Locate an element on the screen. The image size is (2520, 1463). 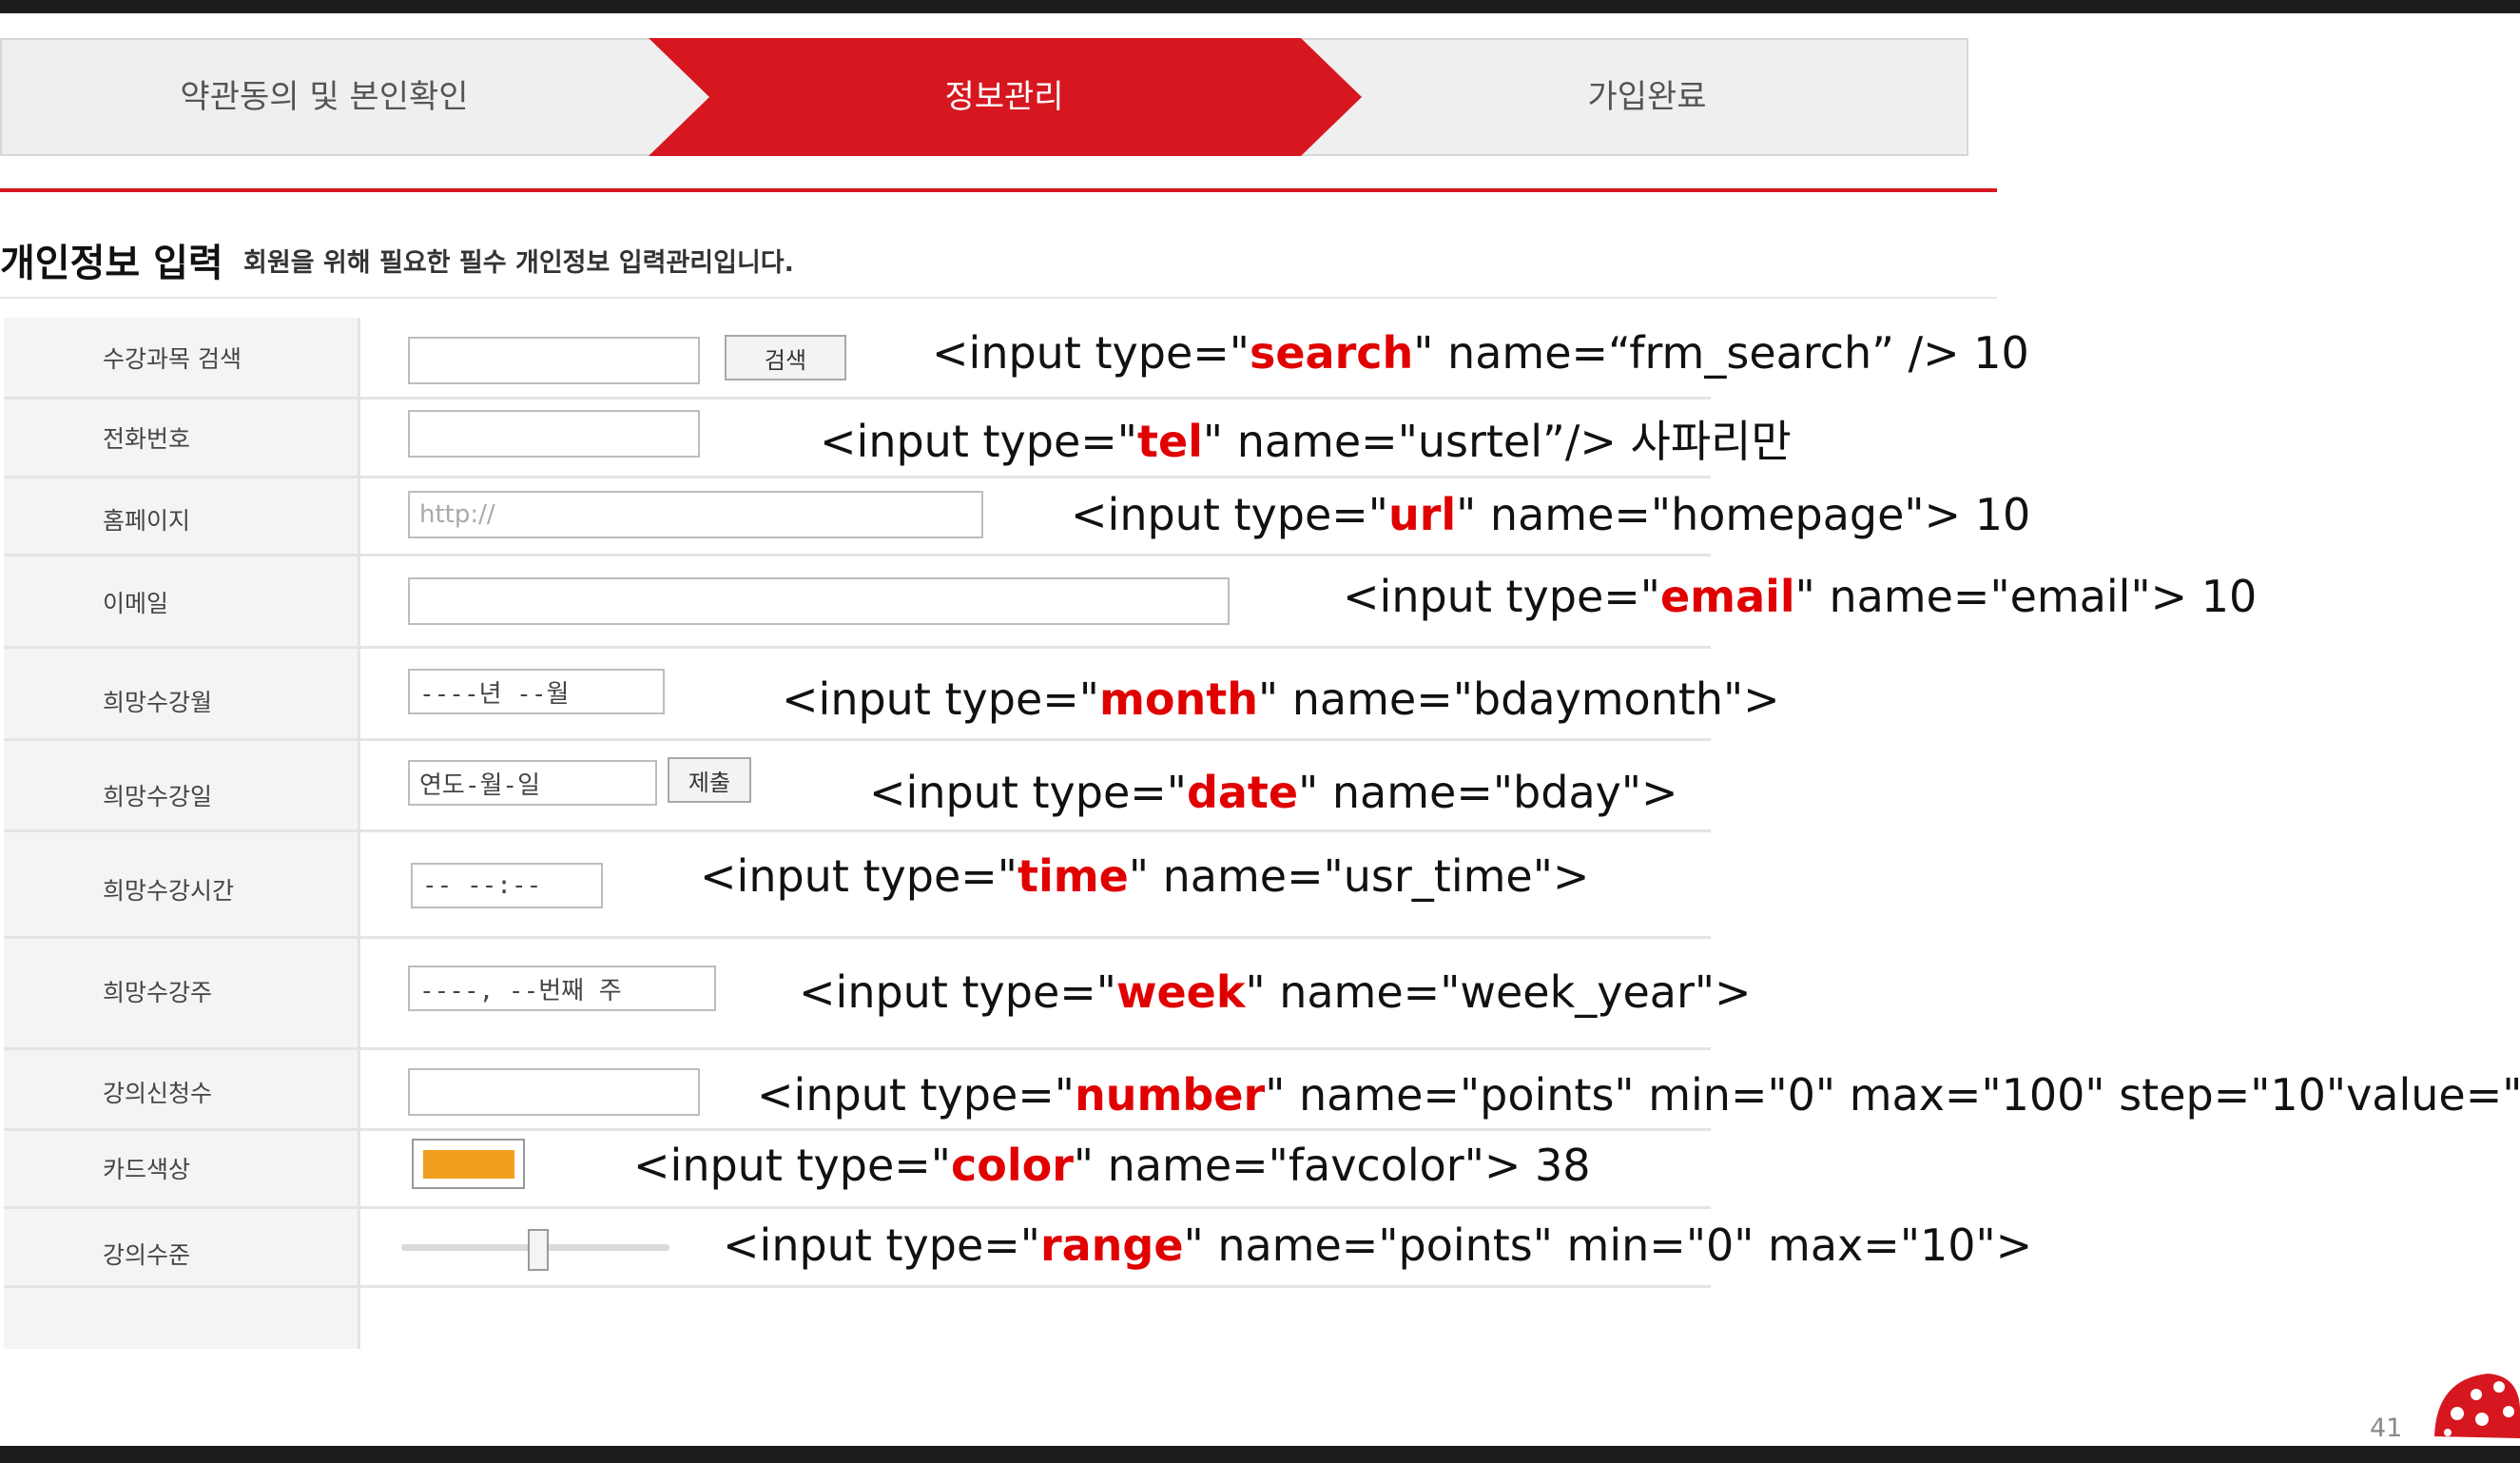
label-column is located at coordinates (181, 833).